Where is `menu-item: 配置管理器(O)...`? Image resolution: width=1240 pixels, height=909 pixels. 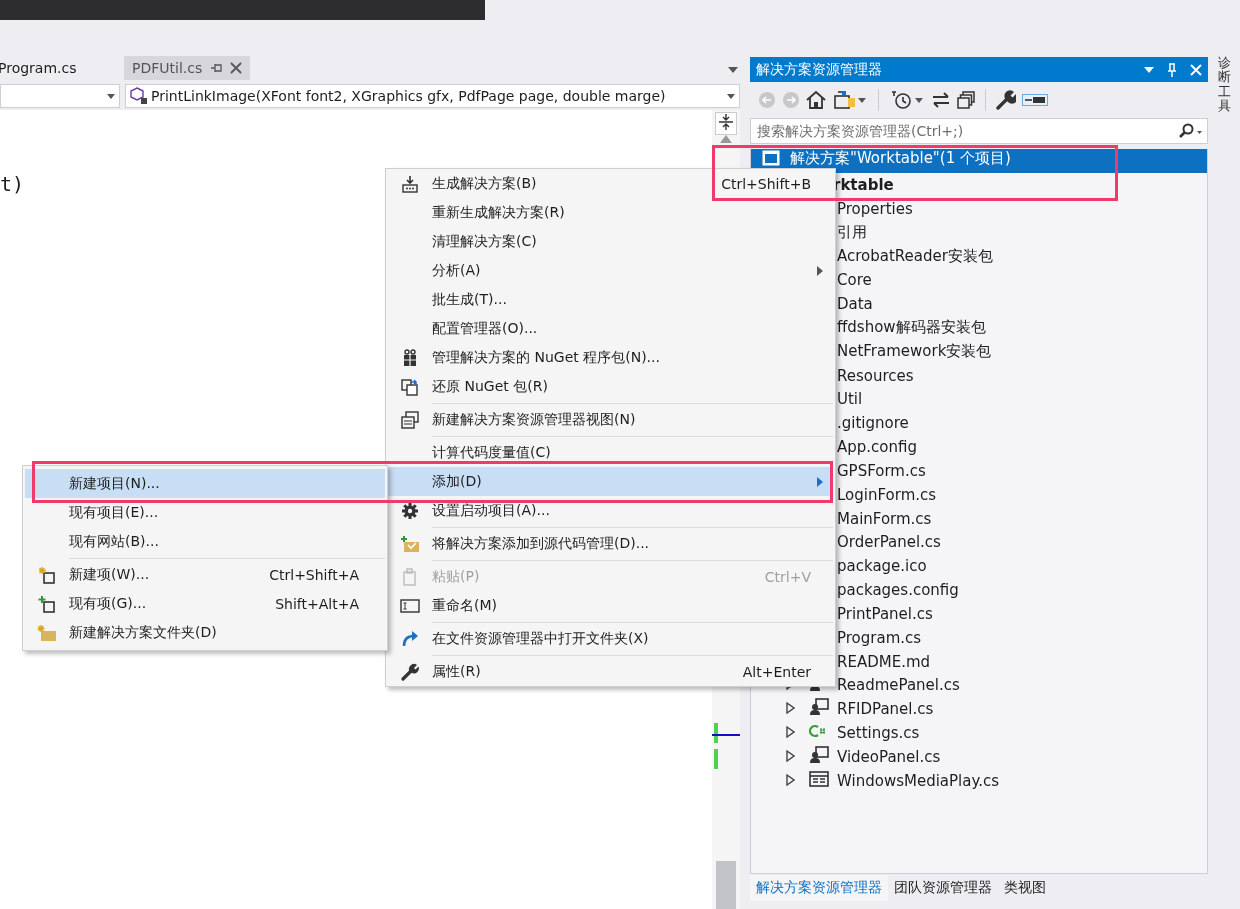 menu-item: 配置管理器(O)... is located at coordinates (610, 328).